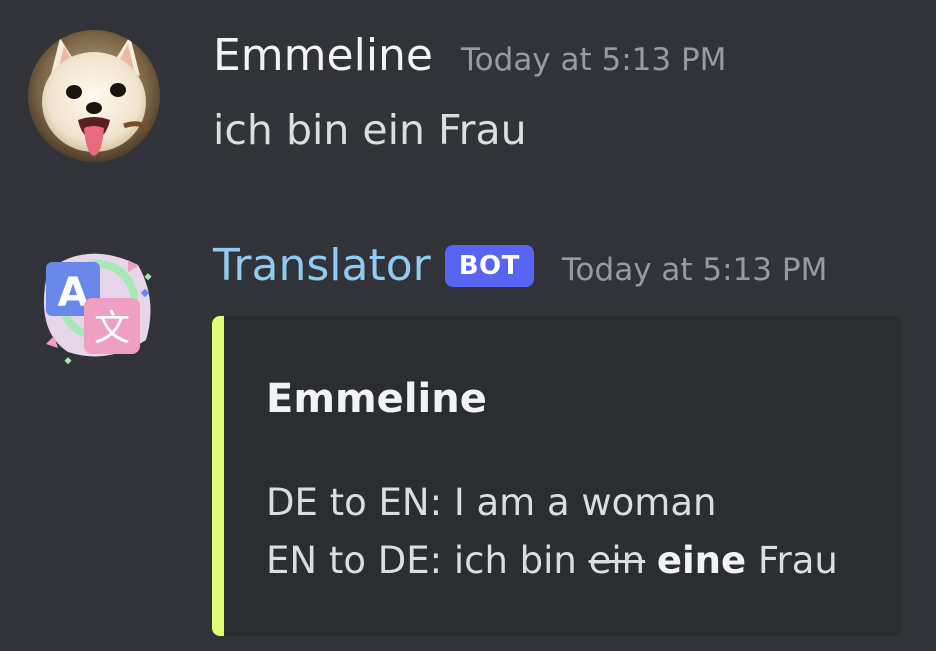 Image resolution: width=936 pixels, height=651 pixels. What do you see at coordinates (370, 130) in the screenshot?
I see `message-text: ich bin ein Frau` at bounding box center [370, 130].